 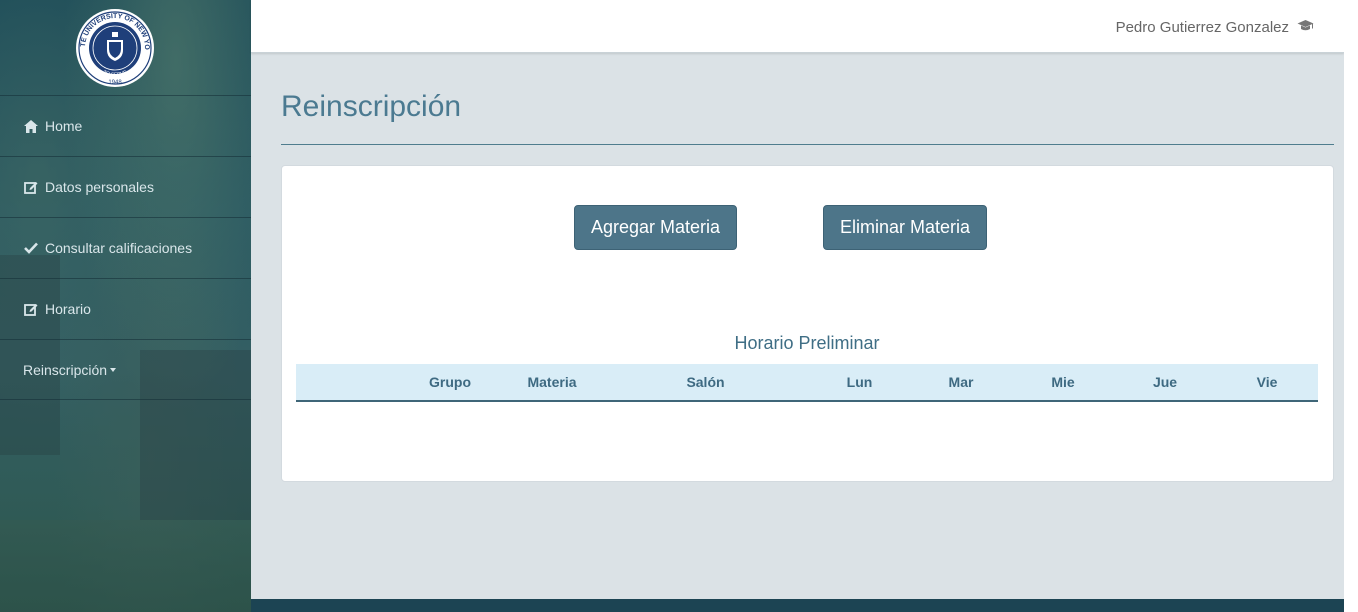 I want to click on sidebar-item-label: Horario, so click(x=68, y=309).